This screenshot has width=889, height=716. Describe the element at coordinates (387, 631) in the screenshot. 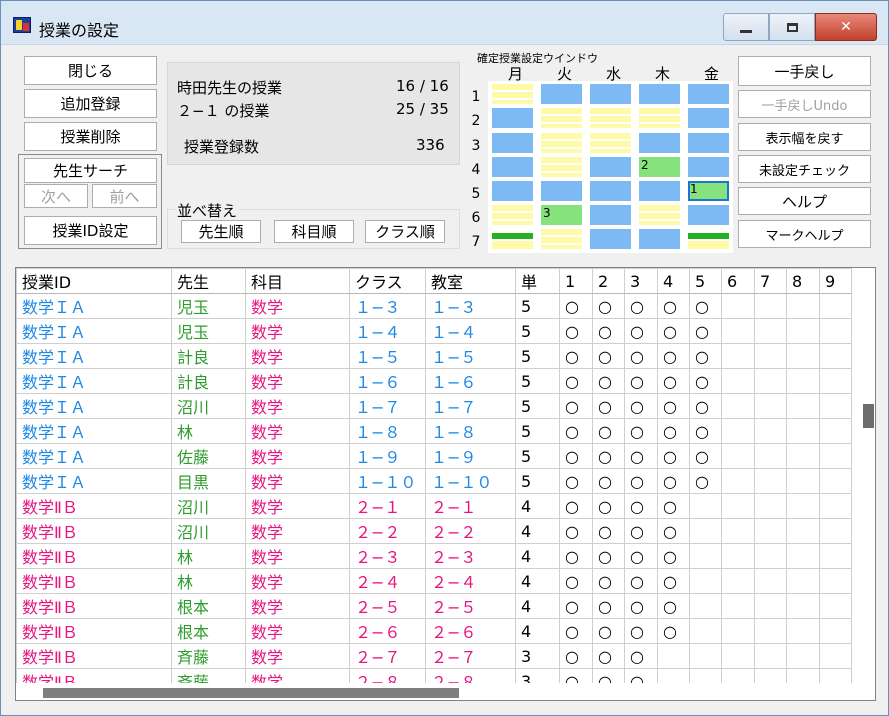

I see `cell-class: ２−６` at that location.